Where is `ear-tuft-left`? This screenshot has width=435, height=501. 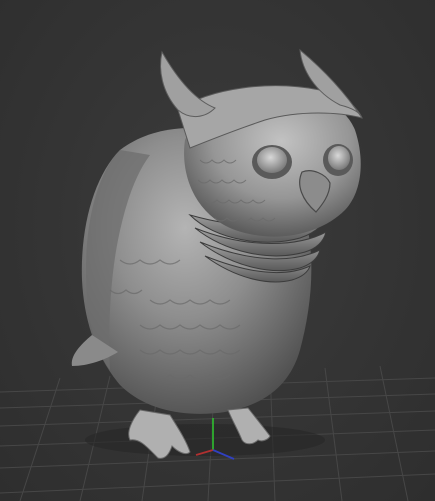 ear-tuft-left is located at coordinates (188, 83).